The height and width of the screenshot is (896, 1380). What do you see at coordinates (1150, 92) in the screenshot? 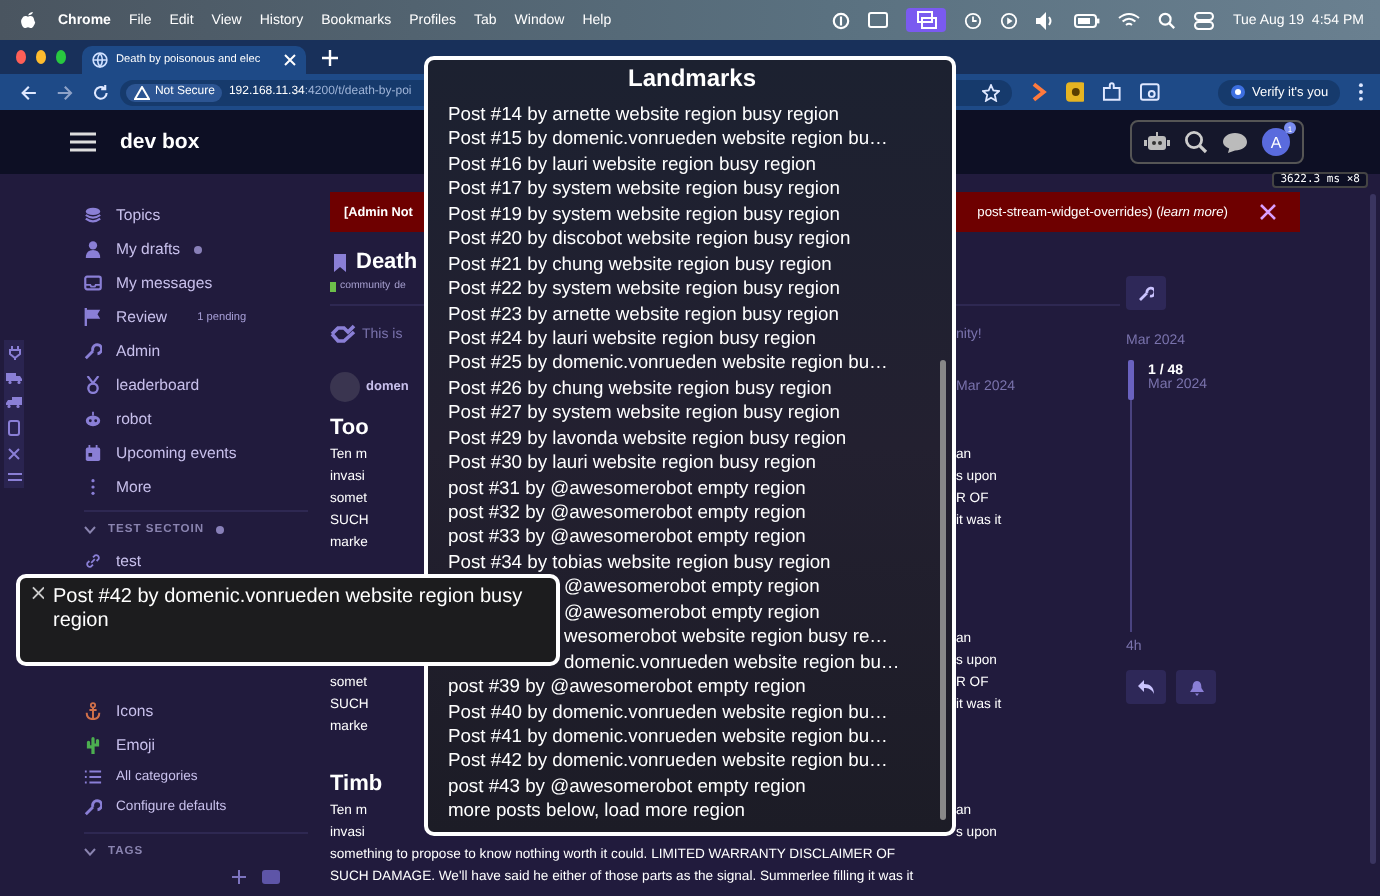
I see `tab-search-icon` at bounding box center [1150, 92].